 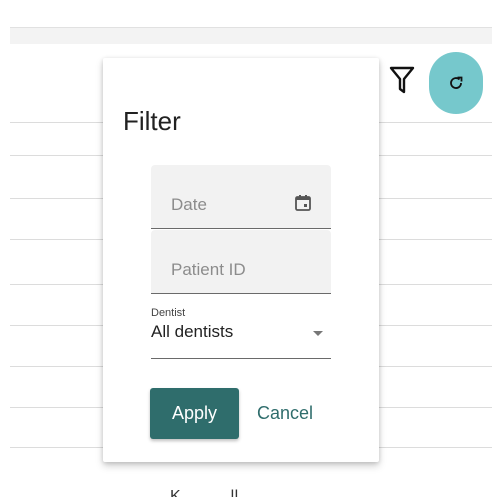 I want to click on top-band, so click(x=251, y=35).